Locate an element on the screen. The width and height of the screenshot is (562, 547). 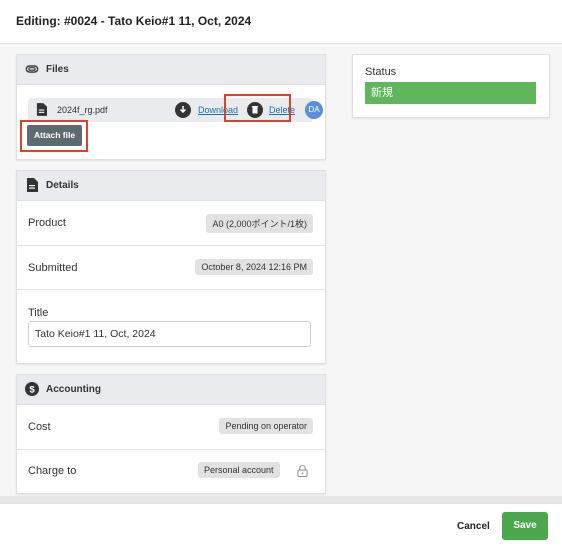
status-badge: 新規 is located at coordinates (450, 93).